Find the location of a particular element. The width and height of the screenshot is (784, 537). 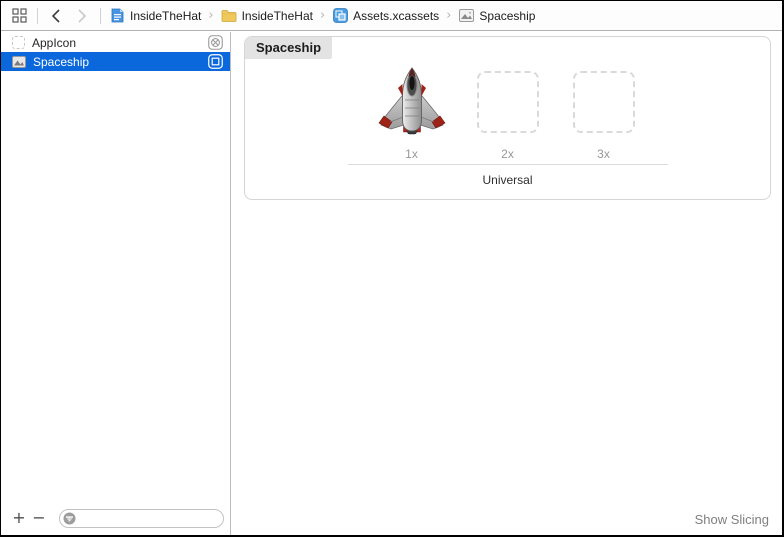

folder-icon is located at coordinates (229, 16).